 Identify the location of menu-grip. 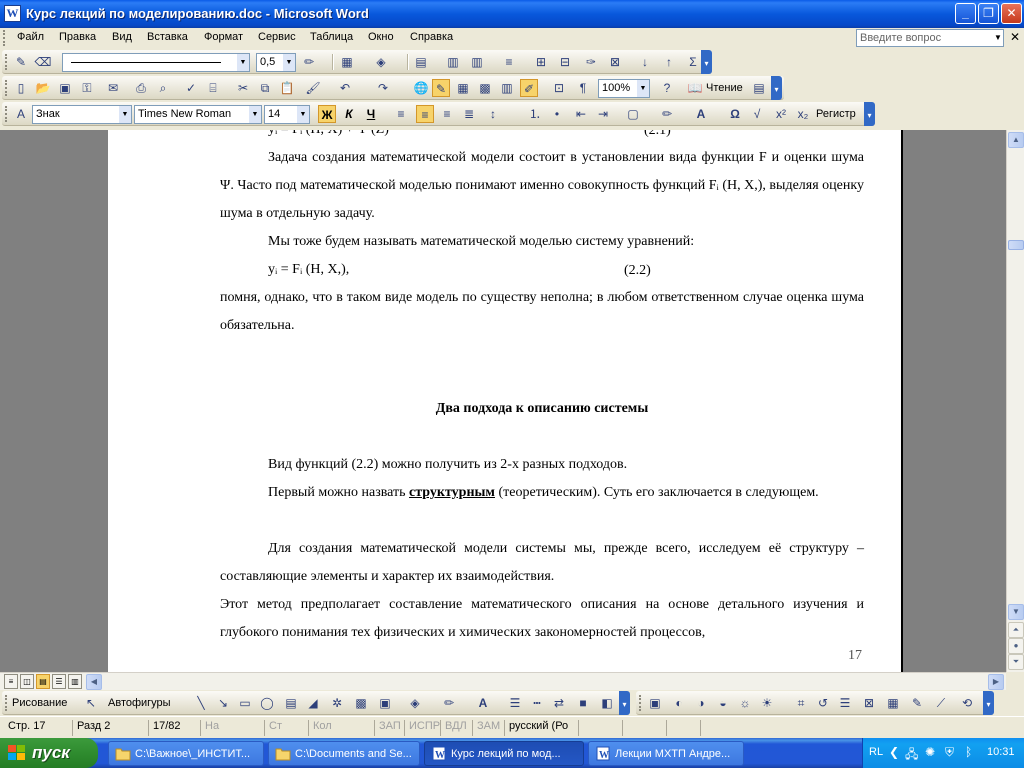
(4, 38).